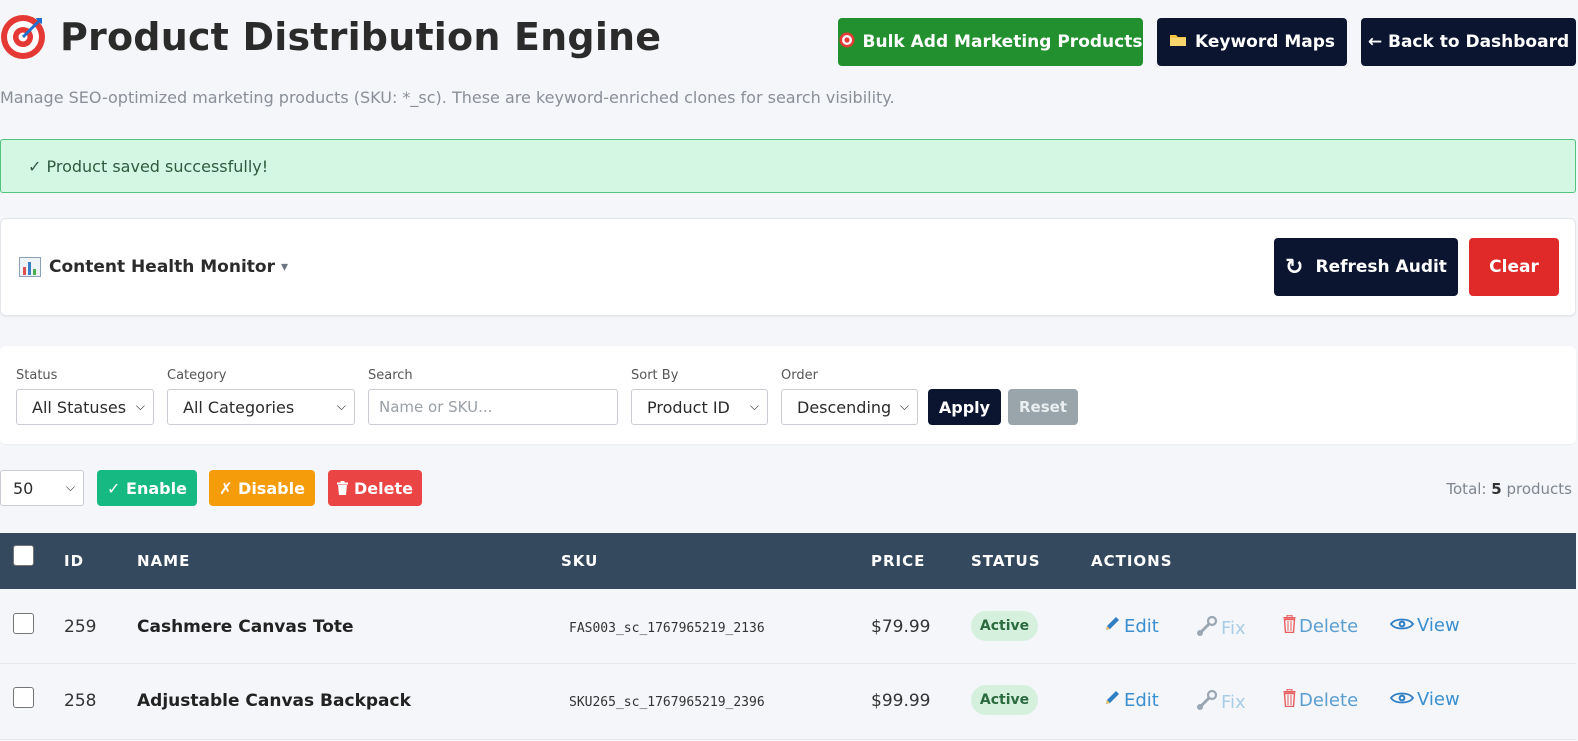 The width and height of the screenshot is (1578, 741). Describe the element at coordinates (239, 407) in the screenshot. I see `category-select-value: All Categories` at that location.